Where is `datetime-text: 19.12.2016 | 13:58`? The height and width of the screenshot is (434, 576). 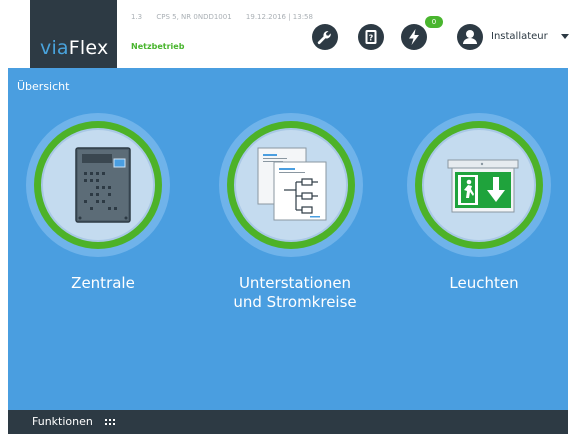
datetime-text: 19.12.2016 | 13:58 is located at coordinates (279, 17).